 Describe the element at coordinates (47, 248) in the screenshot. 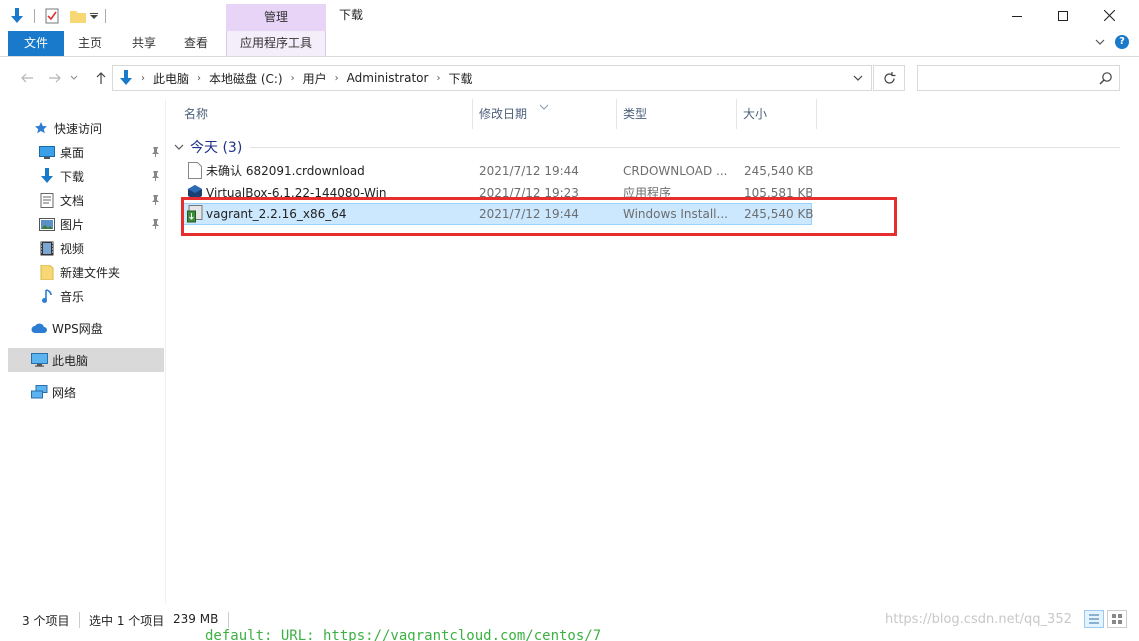

I see `video-icon` at that location.